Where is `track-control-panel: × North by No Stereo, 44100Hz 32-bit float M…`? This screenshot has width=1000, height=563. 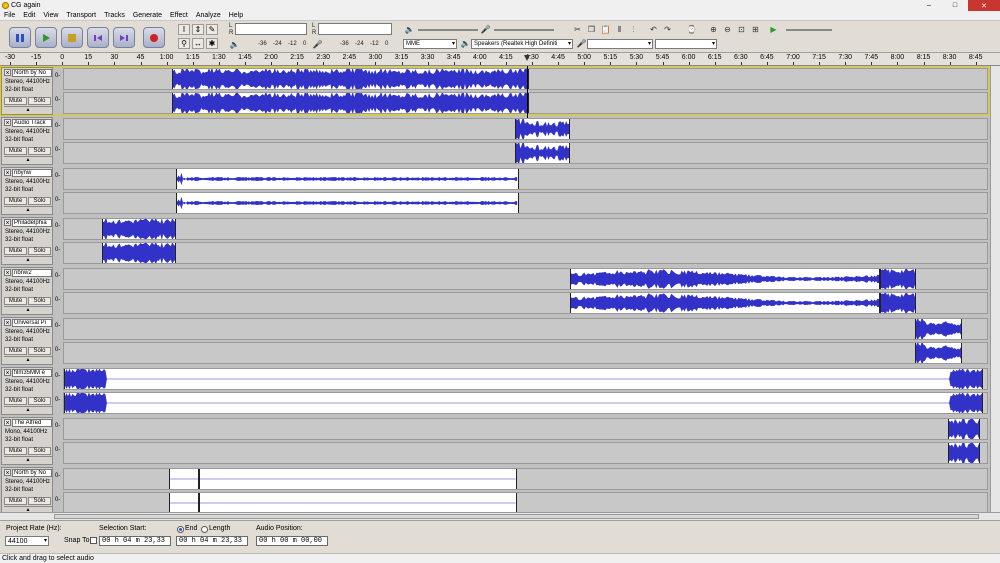
track-control-panel: × North by No Stereo, 44100Hz 32-bit float M… is located at coordinates (27, 489).